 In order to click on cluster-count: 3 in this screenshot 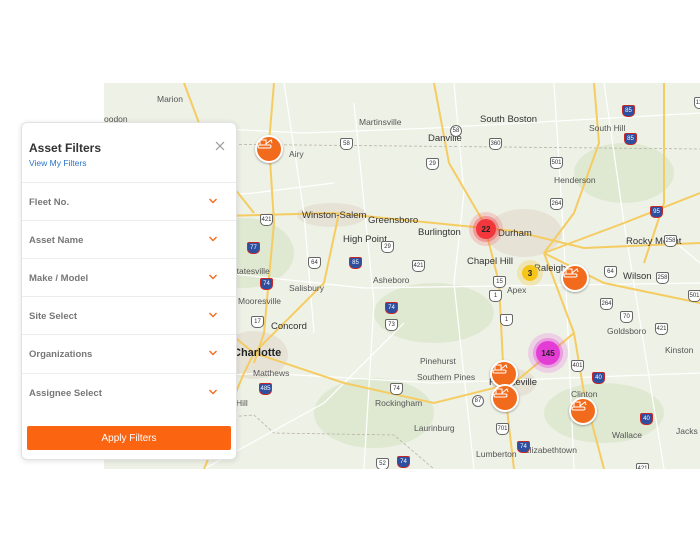, I will do `click(530, 273)`.